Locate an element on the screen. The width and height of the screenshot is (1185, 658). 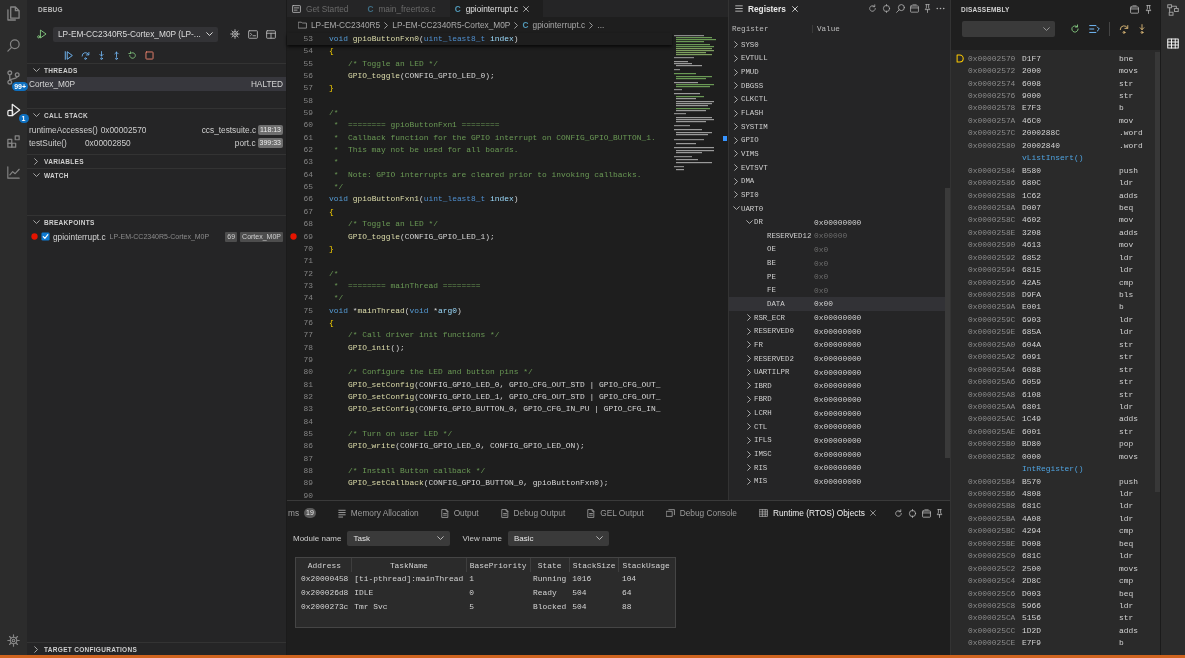
panel-tab: Runtime (RTOS) Objects is located at coordinates (817, 513).